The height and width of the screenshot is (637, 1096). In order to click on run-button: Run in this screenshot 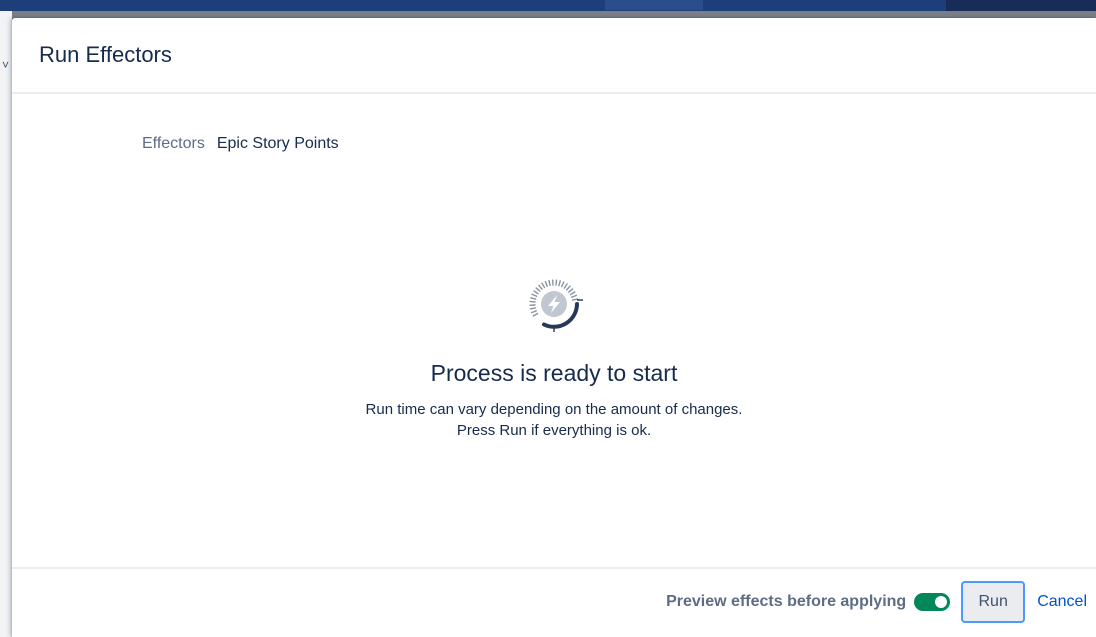, I will do `click(993, 602)`.